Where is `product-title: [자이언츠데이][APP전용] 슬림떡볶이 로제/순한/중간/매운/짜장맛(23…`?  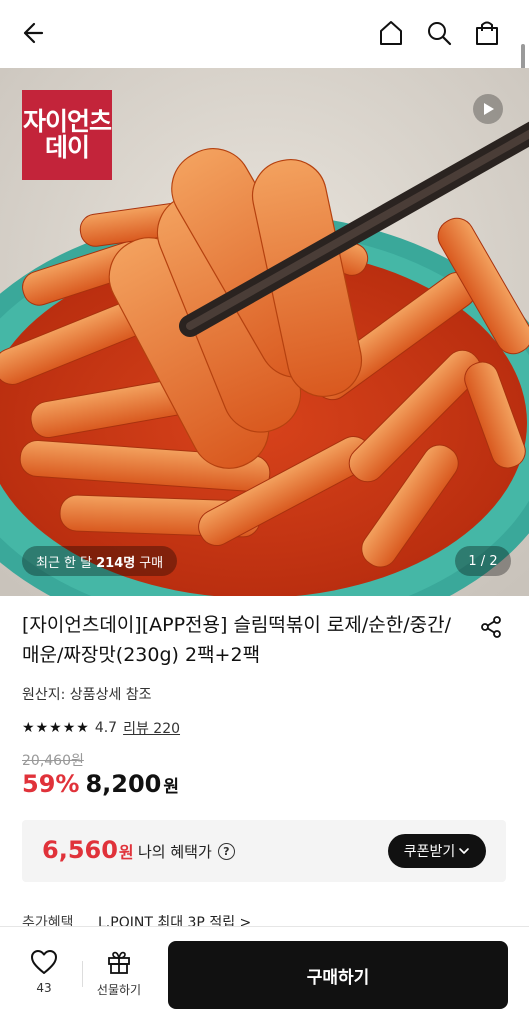
product-title: [자이언츠데이][APP전용] 슬림떡볶이 로제/순한/중간/매운/짜장맛(23… is located at coordinates (236, 640).